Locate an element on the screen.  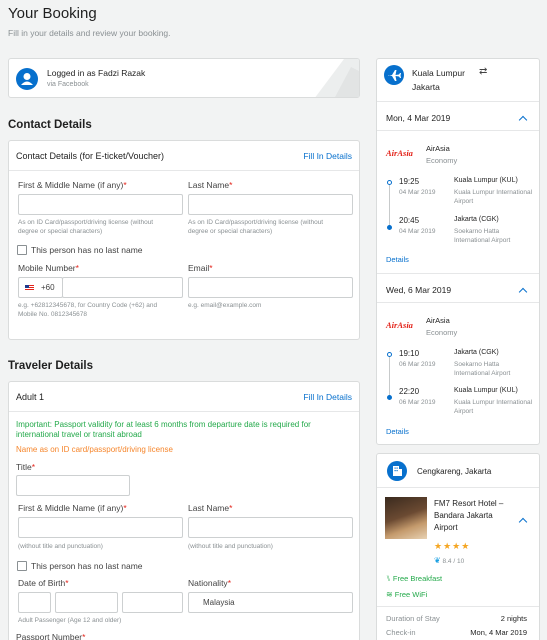
traveler-last-name-hint: (without title and punctuation) is located at coordinates (230, 546).